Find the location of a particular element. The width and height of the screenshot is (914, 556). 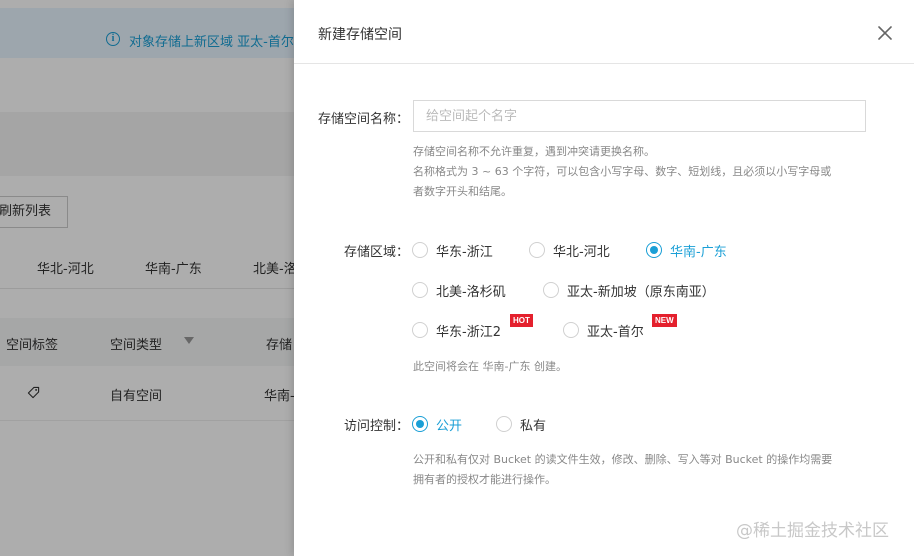

region-option-label: 华东-浙江2 is located at coordinates (468, 332).